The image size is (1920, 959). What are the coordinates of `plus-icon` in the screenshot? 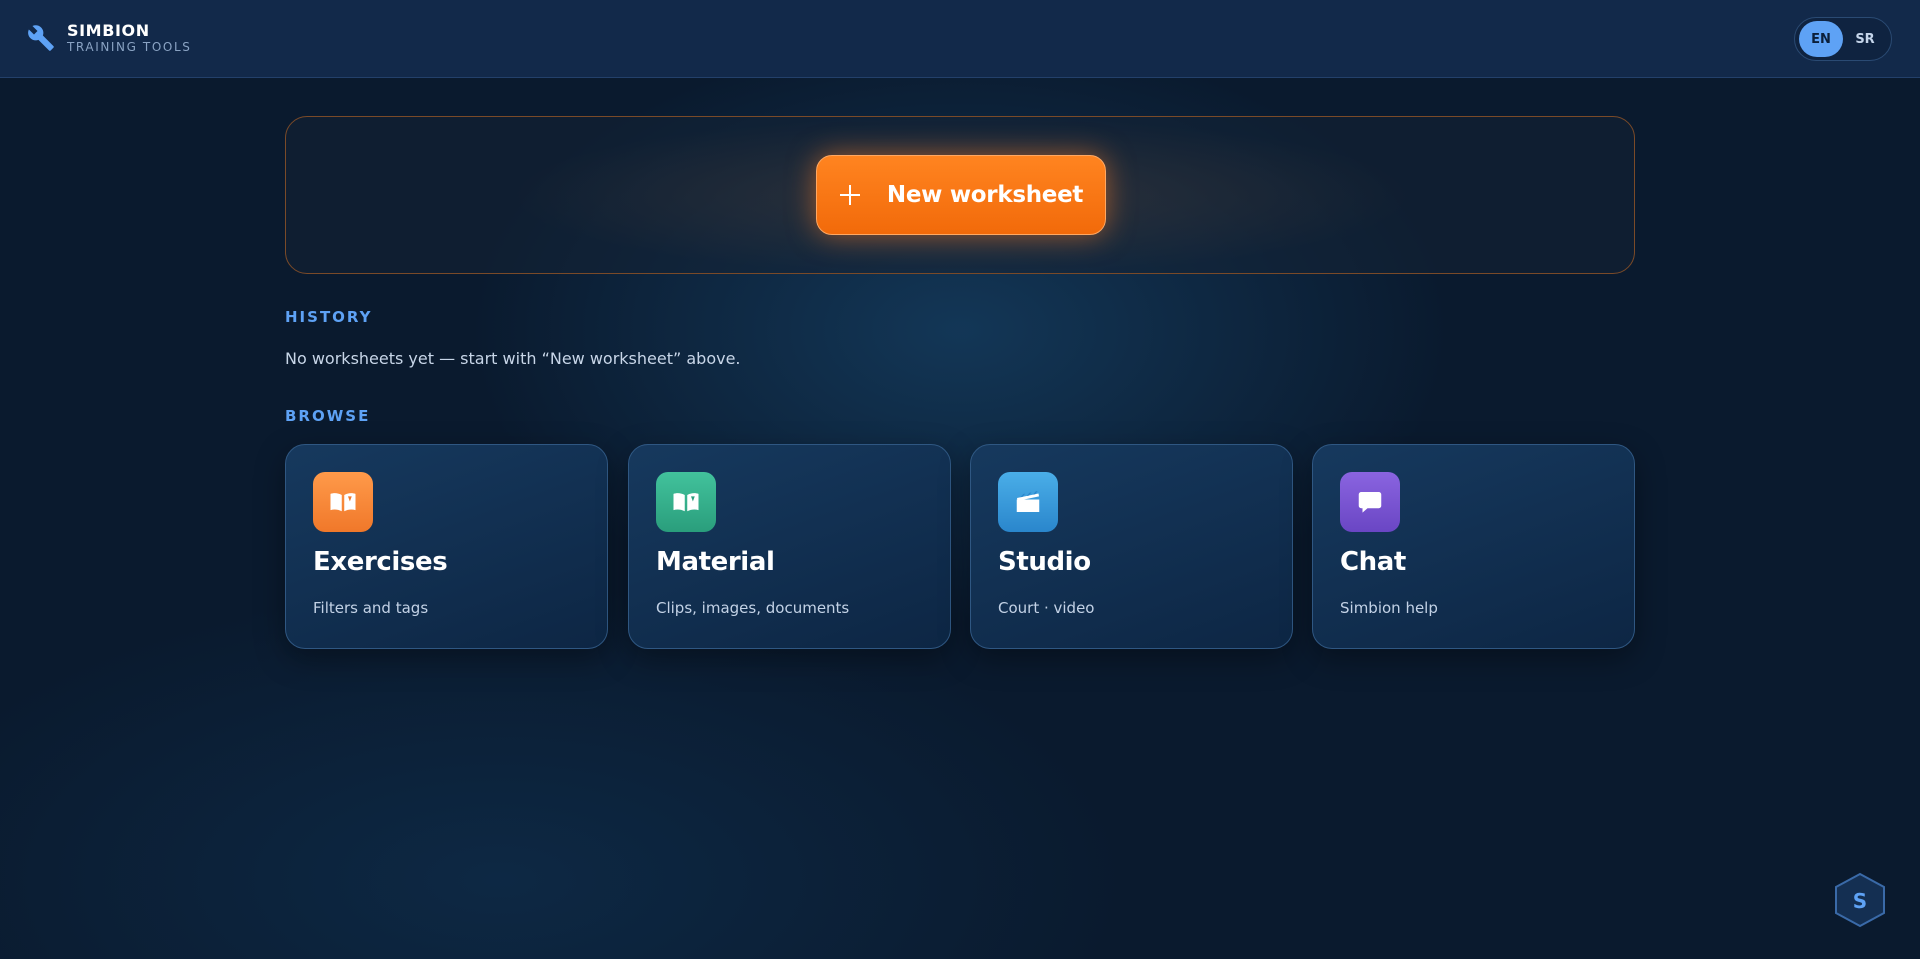 It's located at (850, 195).